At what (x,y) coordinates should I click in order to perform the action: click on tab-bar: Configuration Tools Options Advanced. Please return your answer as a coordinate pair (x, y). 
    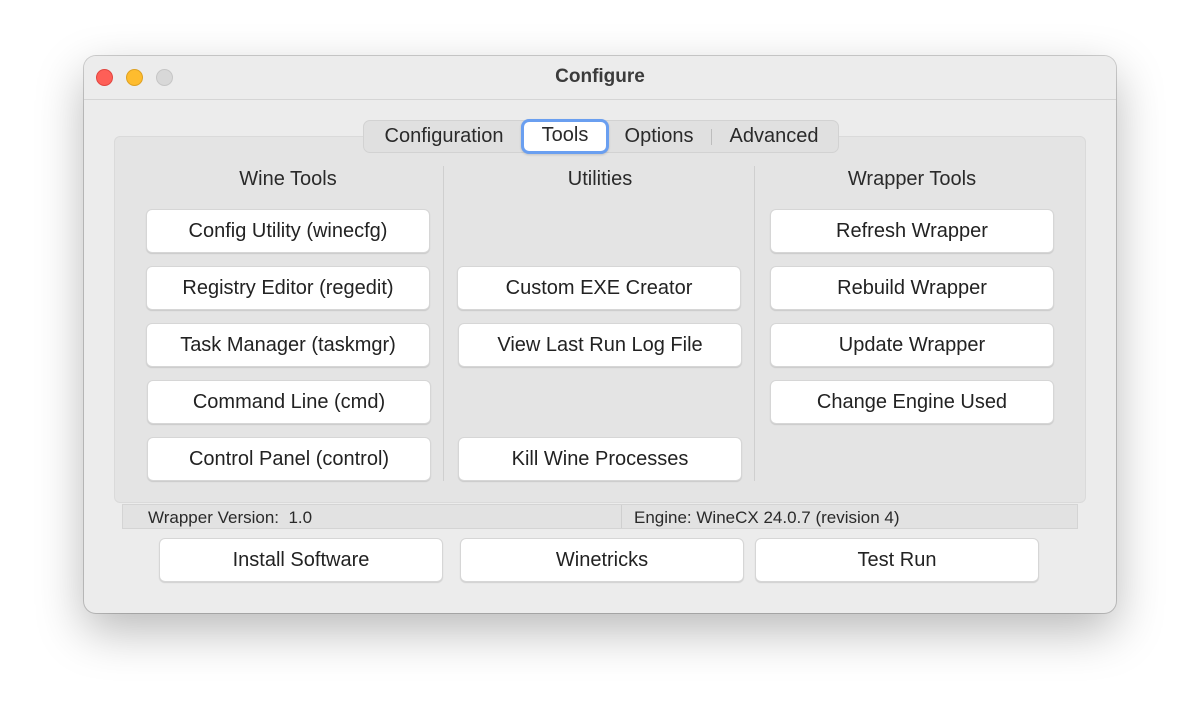
    Looking at the image, I should click on (601, 136).